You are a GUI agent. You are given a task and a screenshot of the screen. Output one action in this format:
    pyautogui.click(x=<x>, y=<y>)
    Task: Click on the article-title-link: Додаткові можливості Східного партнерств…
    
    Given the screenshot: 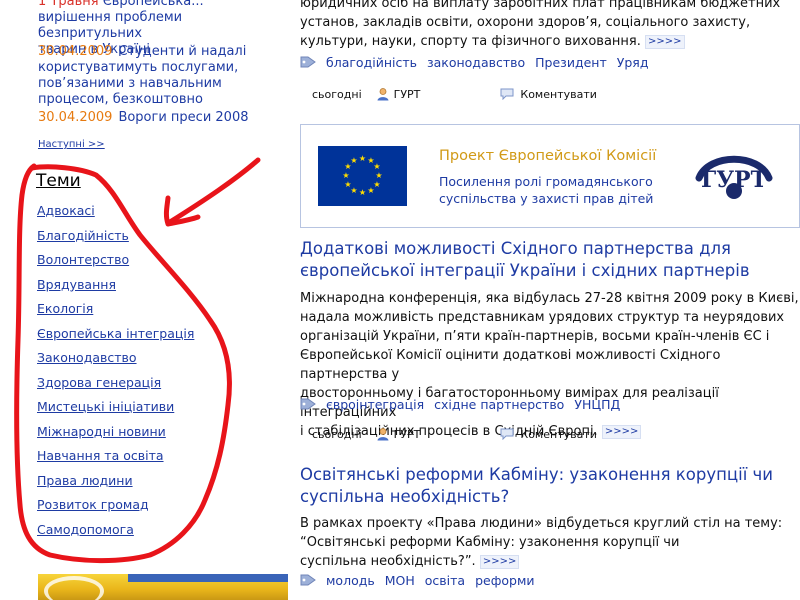 What is the action you would take?
    pyautogui.click(x=525, y=260)
    